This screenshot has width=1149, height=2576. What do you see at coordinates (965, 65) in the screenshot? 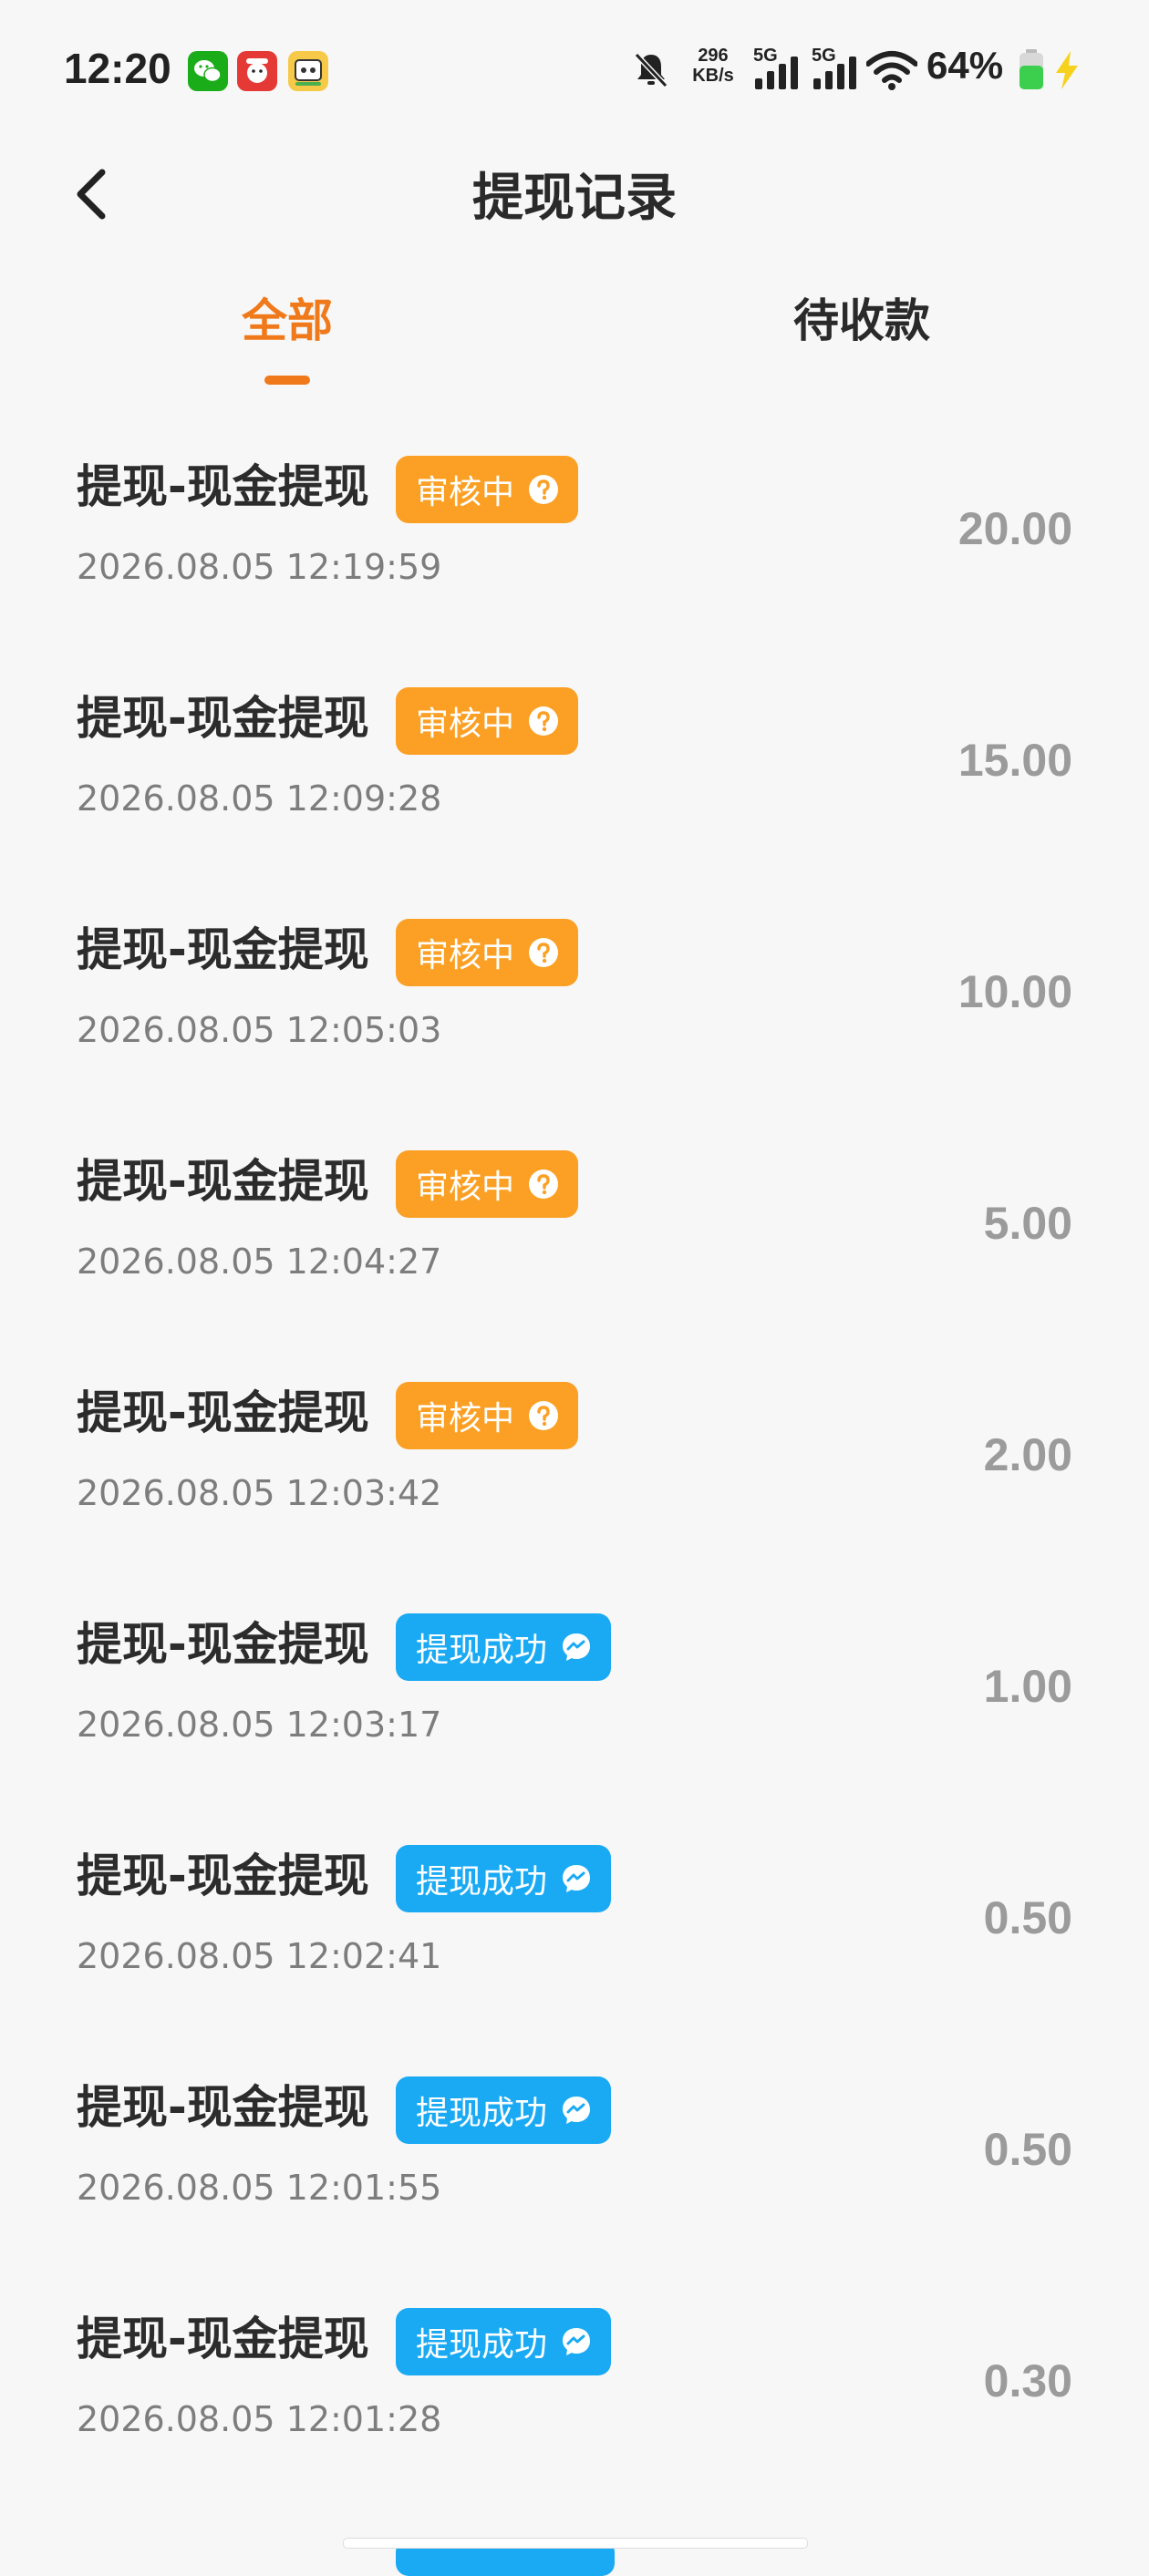
I see `battery-percent: 64%` at bounding box center [965, 65].